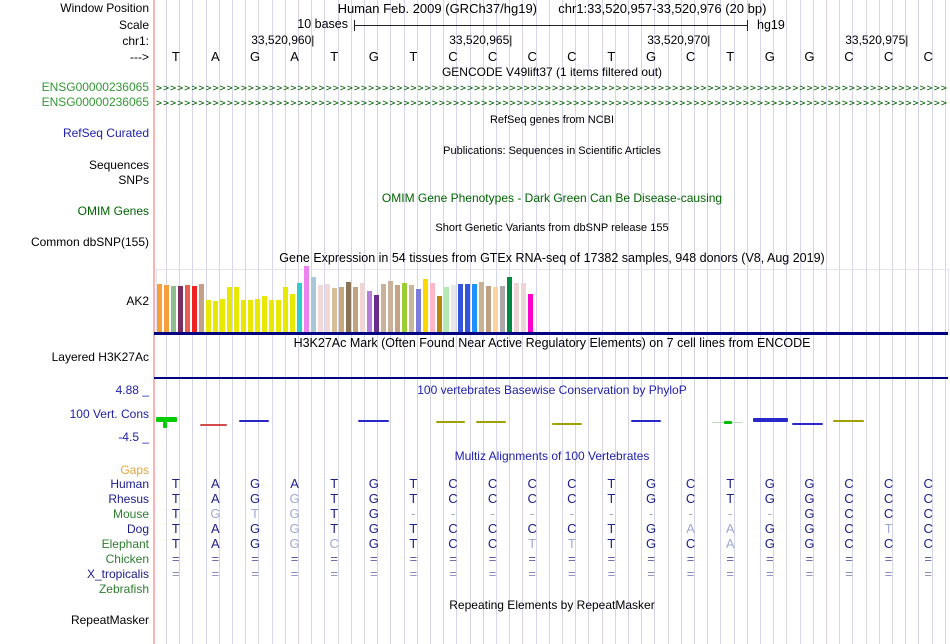 This screenshot has width=950, height=644. I want to click on multiz-row-label: Chicken, so click(127, 559).